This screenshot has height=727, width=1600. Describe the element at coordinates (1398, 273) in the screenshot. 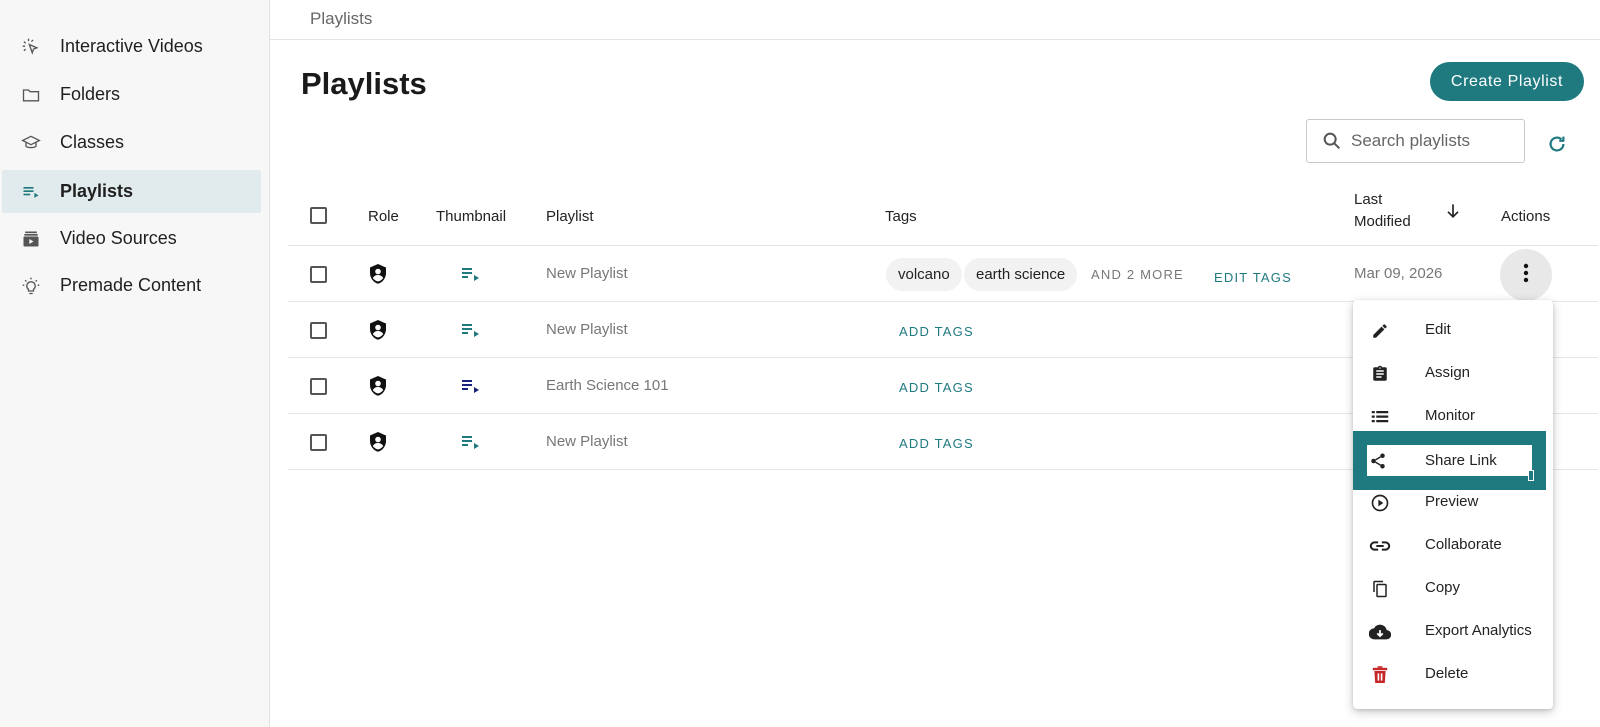

I see `last-modified-date: Mar 09, 2026` at that location.